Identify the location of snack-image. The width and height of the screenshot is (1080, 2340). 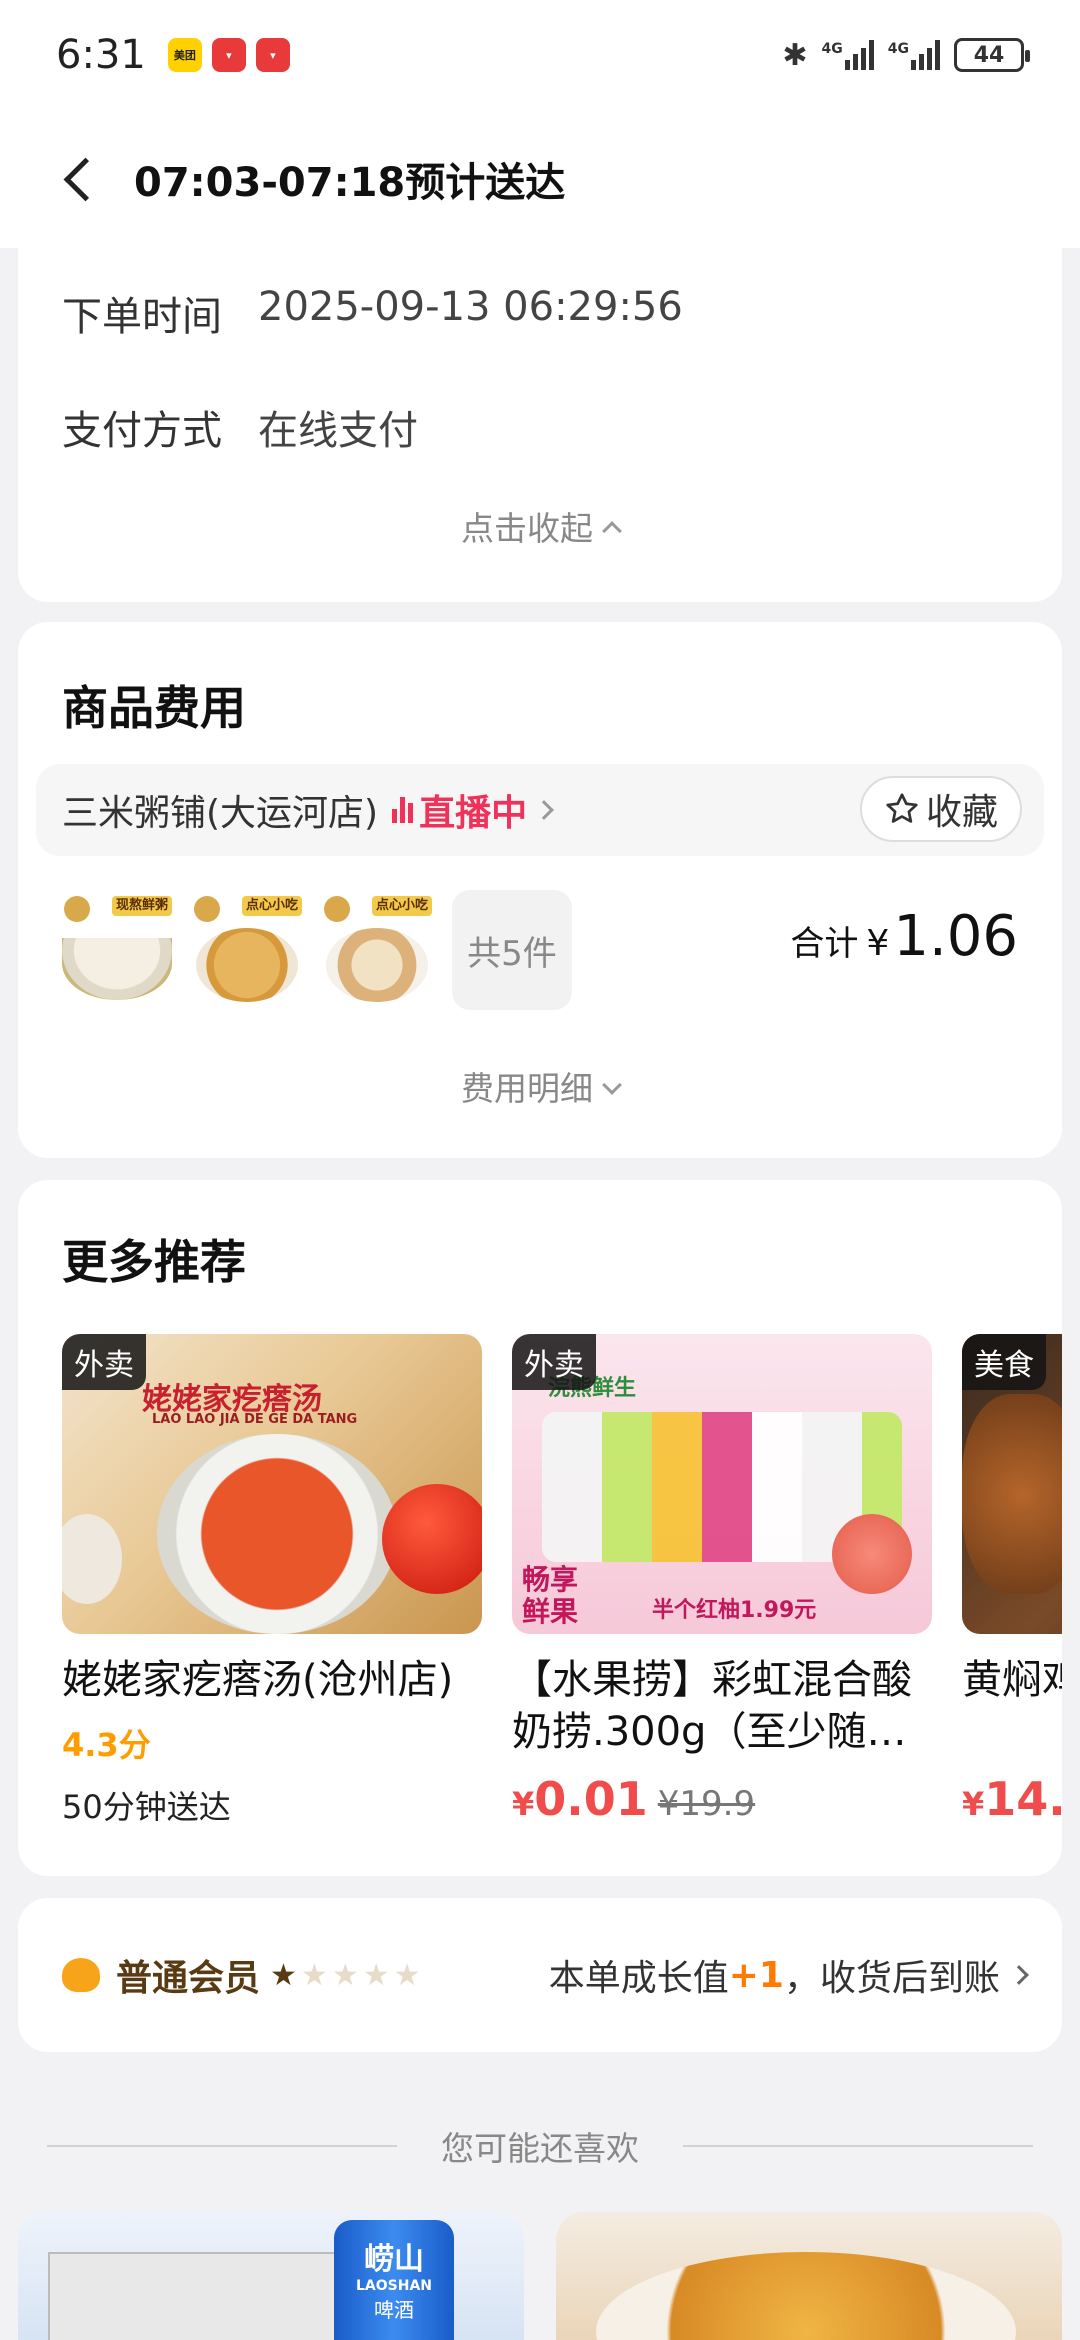
(377, 965).